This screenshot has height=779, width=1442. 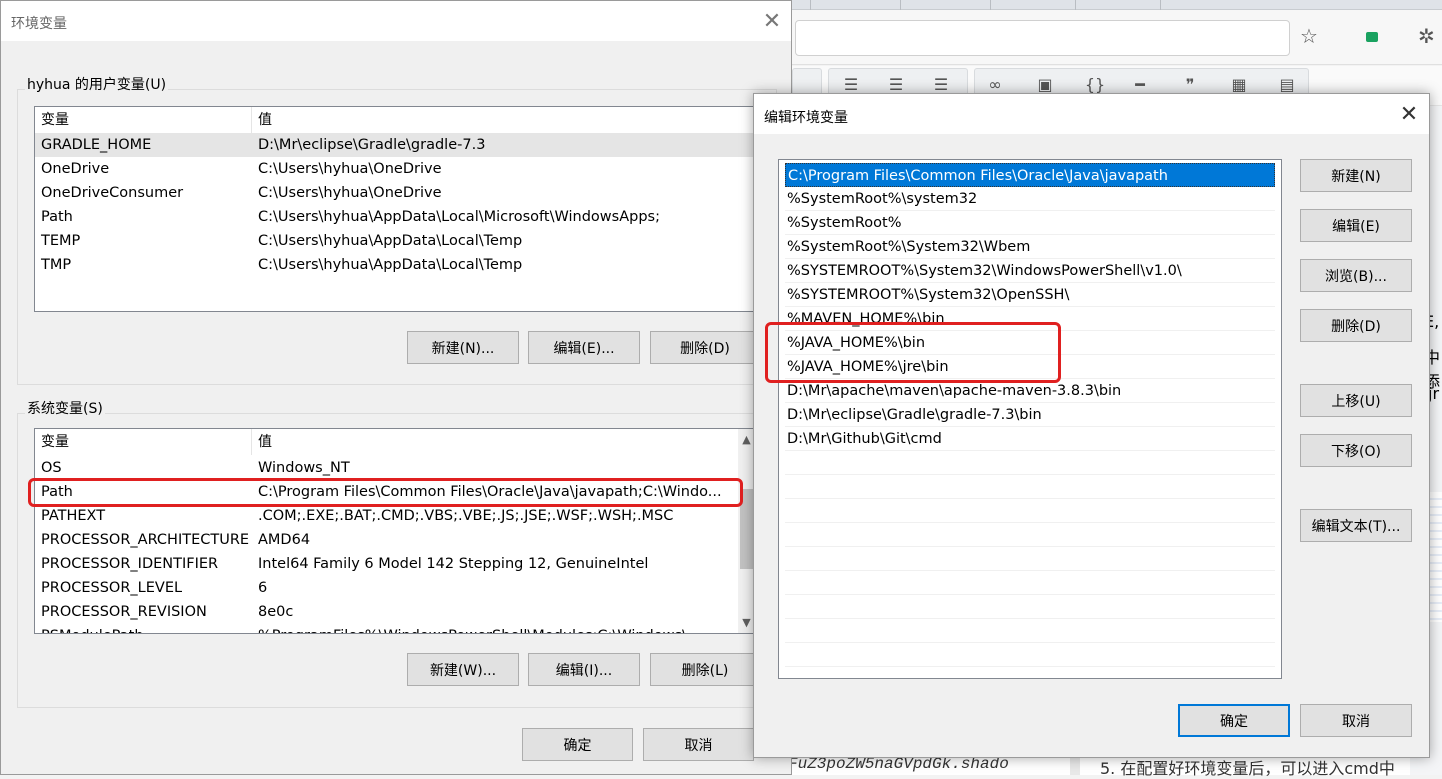 What do you see at coordinates (1030, 295) in the screenshot?
I see `list-item: %SYSTEMROOT%\System32\OpenSSH\` at bounding box center [1030, 295].